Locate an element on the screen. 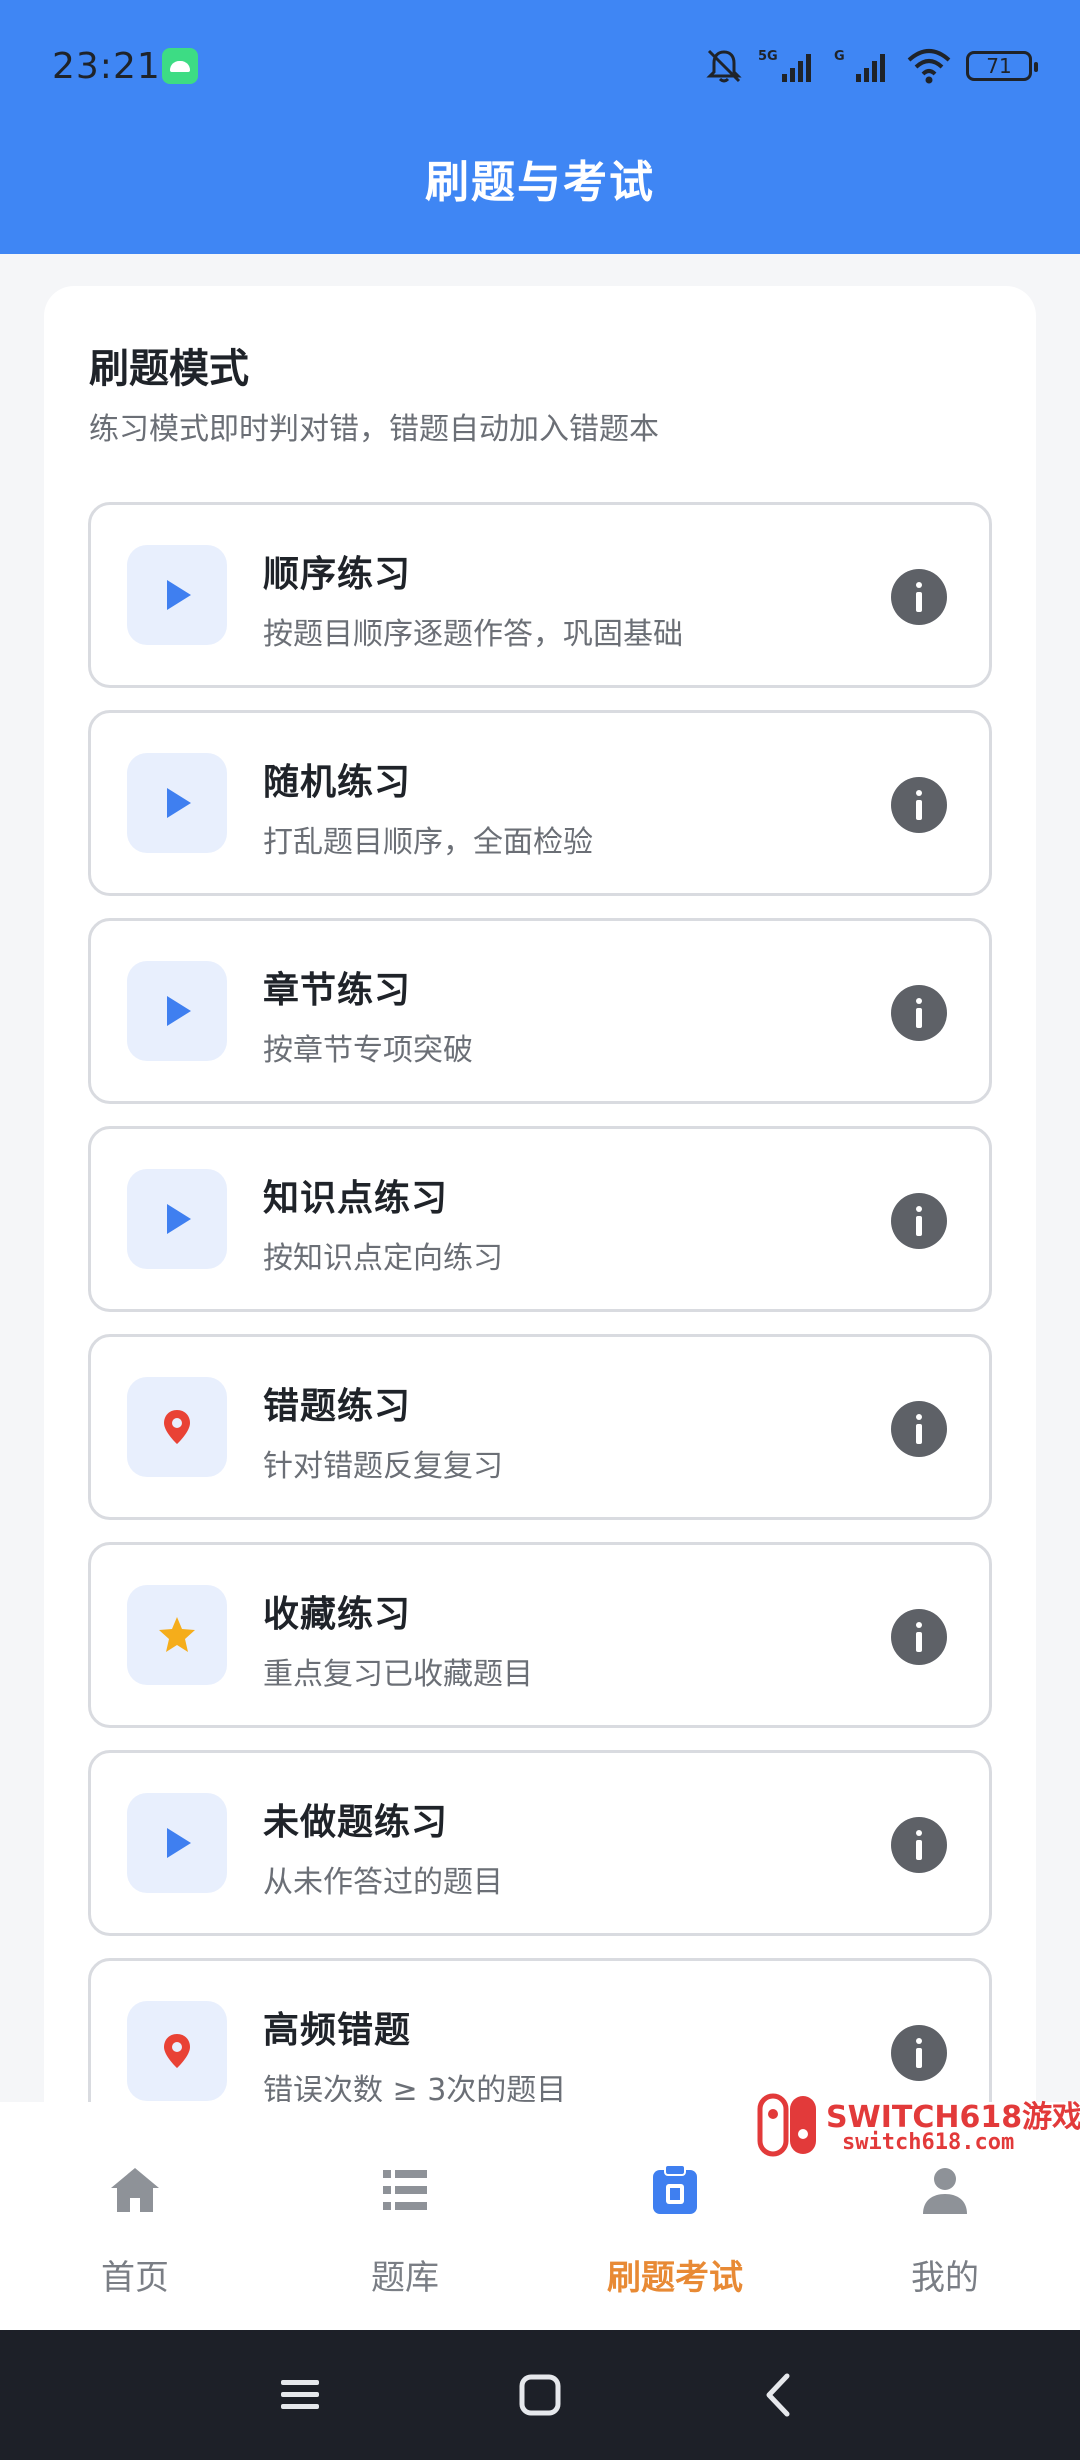 The image size is (1080, 2460). switch-logo-icon is located at coordinates (786, 2125).